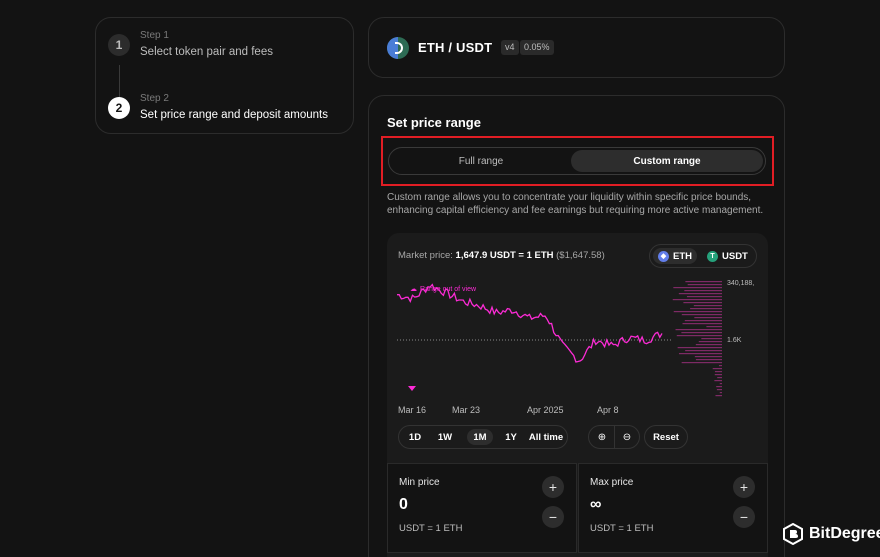 The image size is (880, 557). I want to click on range-toggle: Full range Custom range, so click(577, 161).